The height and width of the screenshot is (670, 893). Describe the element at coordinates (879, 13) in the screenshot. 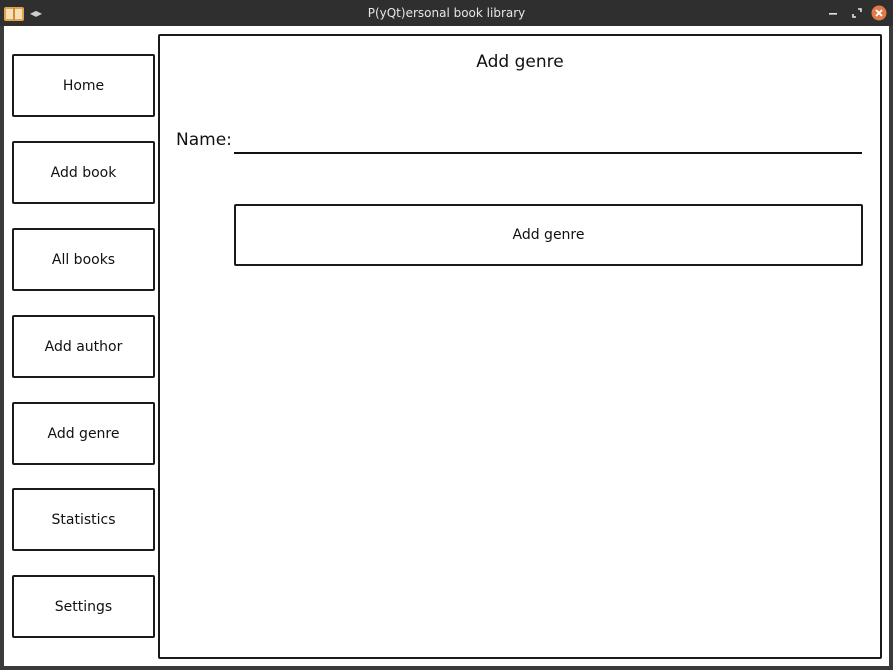

I see `close-icon` at that location.